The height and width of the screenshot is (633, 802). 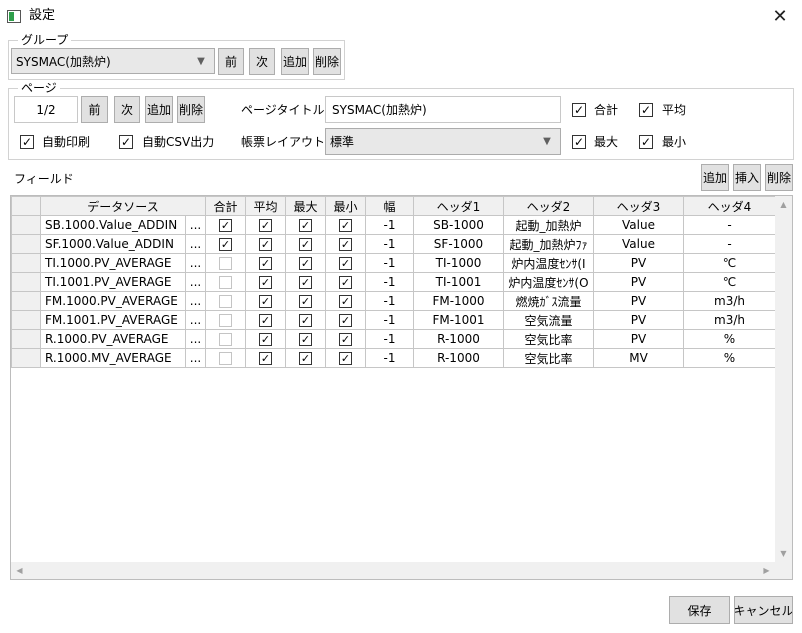 What do you see at coordinates (113, 320) in the screenshot?
I see `cell-source: FM.1001.PV_AVERAGE` at bounding box center [113, 320].